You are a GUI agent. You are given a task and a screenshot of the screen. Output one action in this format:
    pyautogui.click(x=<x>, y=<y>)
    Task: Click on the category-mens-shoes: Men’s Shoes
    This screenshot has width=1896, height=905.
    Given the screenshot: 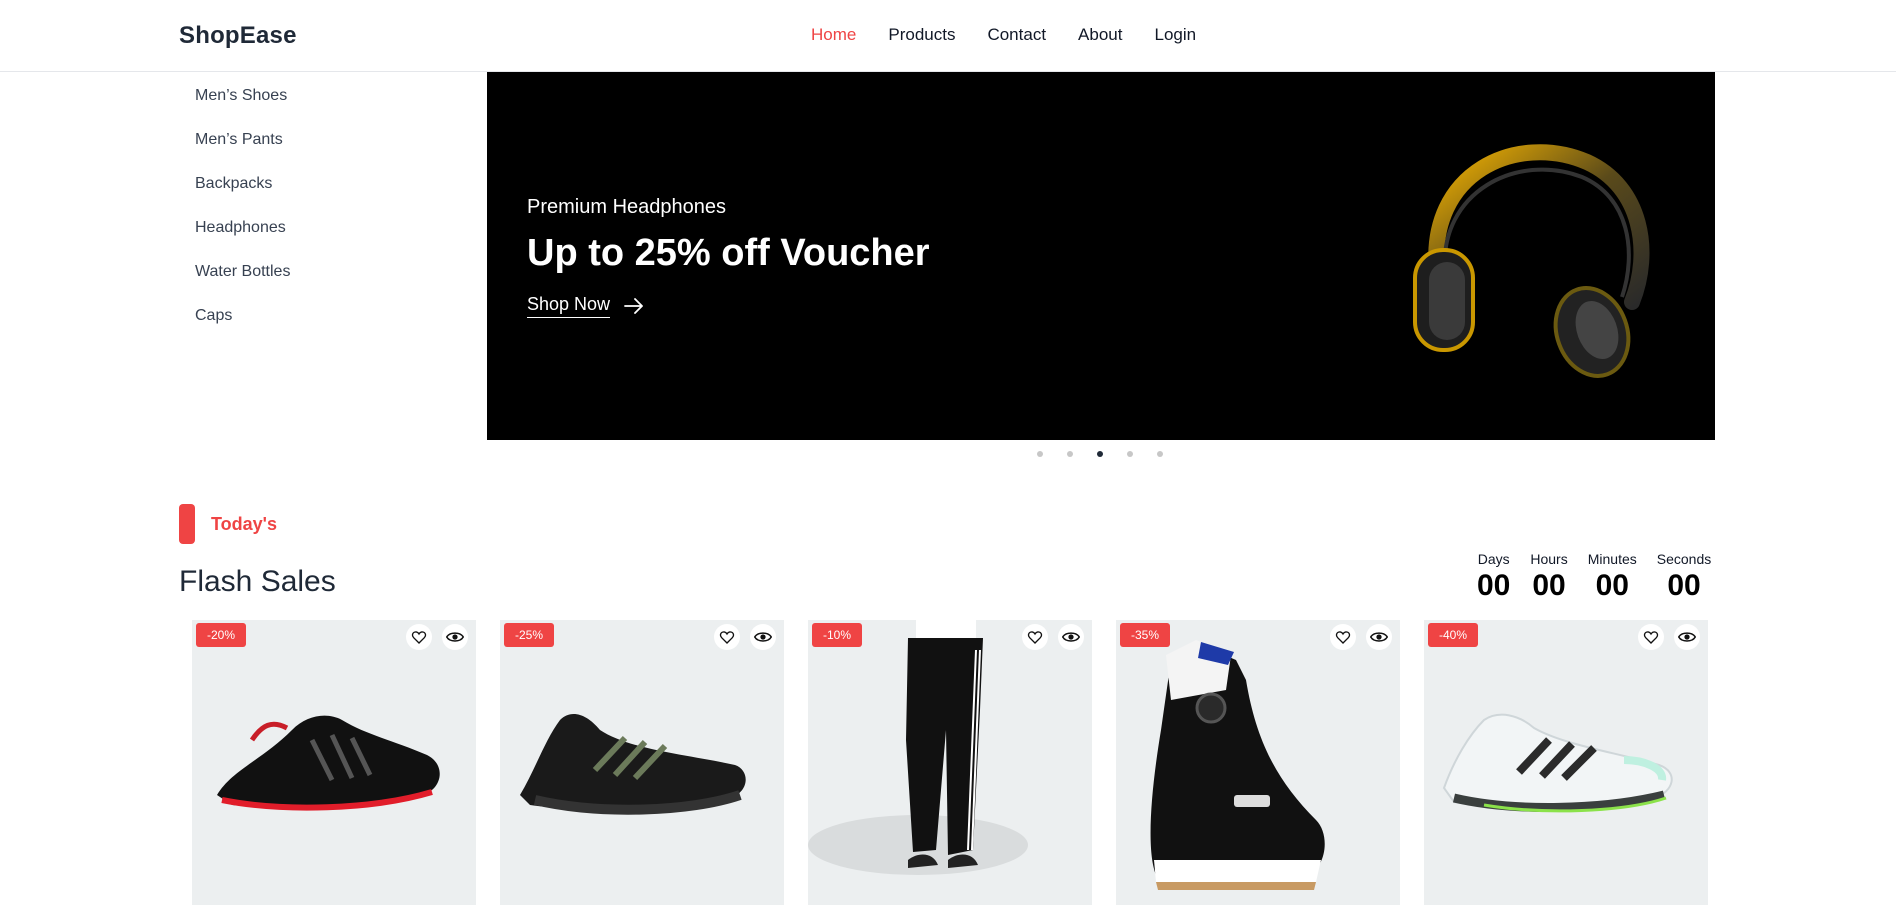 What is the action you would take?
    pyautogui.click(x=242, y=106)
    